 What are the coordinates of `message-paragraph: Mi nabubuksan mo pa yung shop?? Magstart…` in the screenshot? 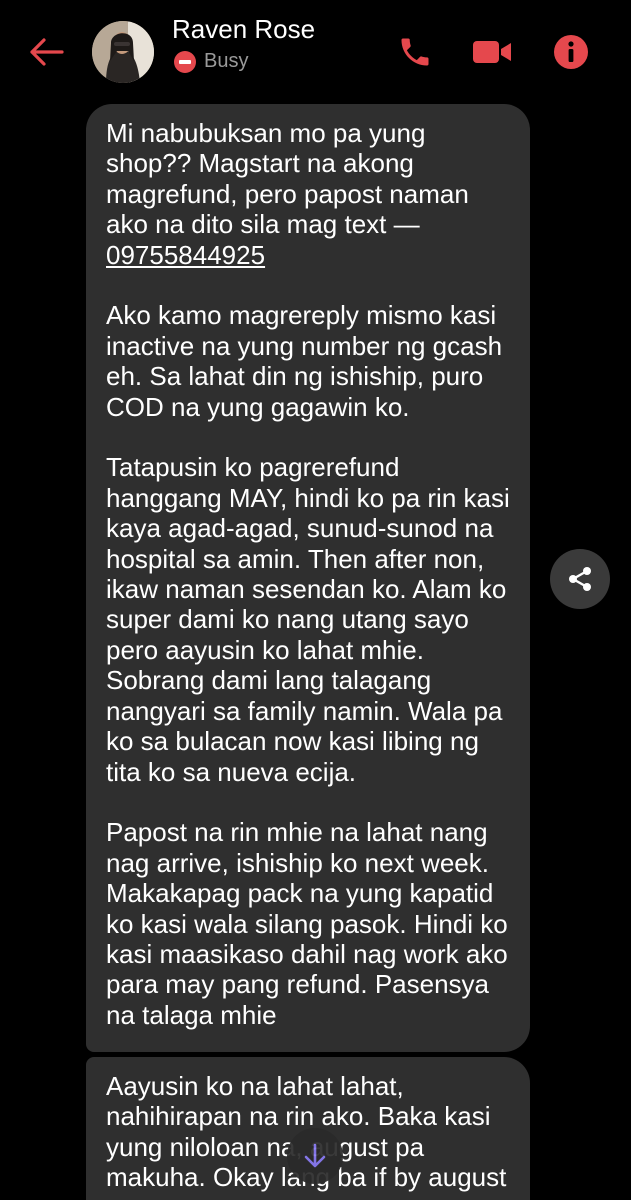 It's located at (308, 194).